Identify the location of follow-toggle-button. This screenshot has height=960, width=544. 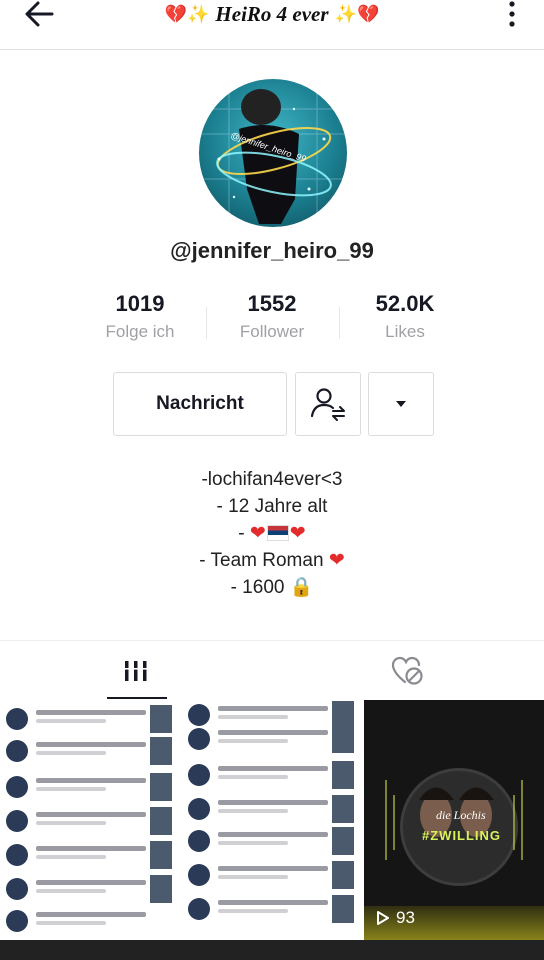
(328, 404).